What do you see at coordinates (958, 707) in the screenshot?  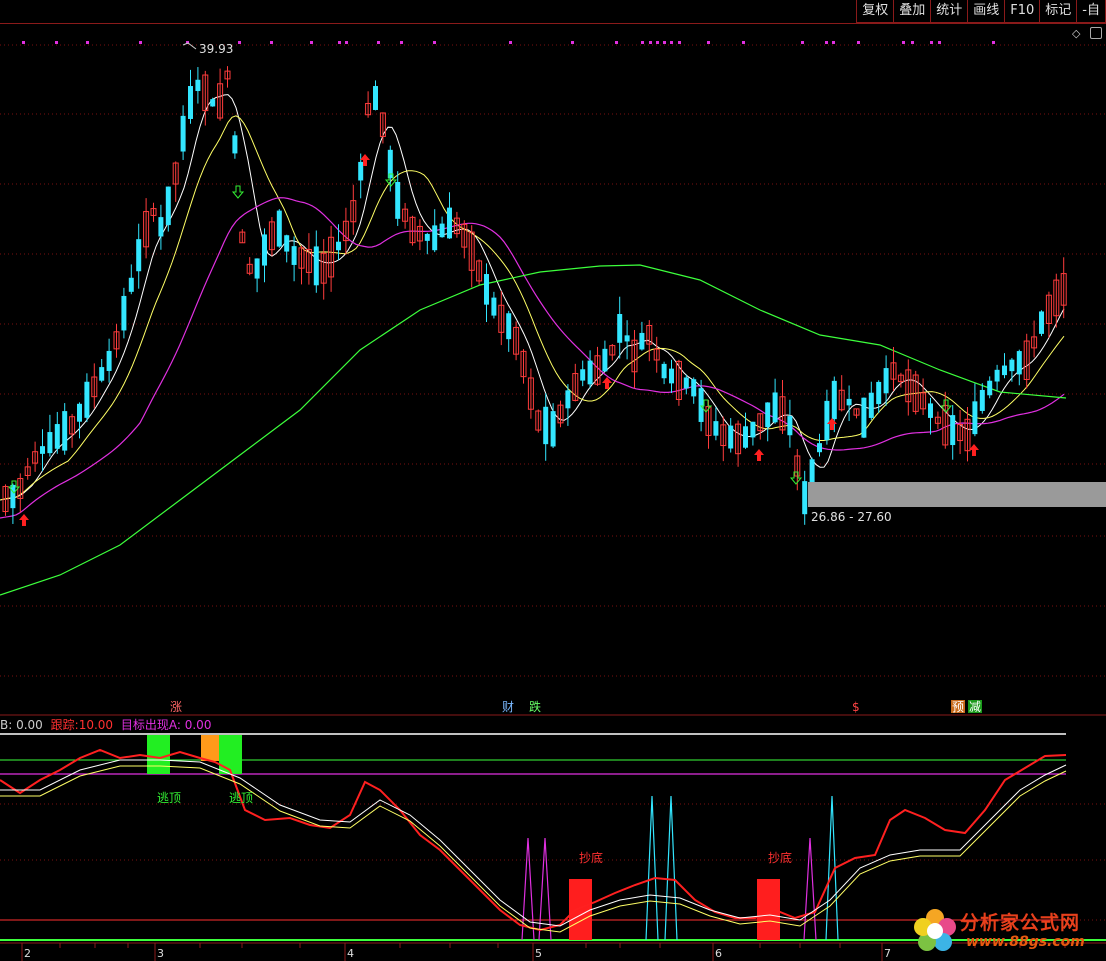 I see `event-yu: 预` at bounding box center [958, 707].